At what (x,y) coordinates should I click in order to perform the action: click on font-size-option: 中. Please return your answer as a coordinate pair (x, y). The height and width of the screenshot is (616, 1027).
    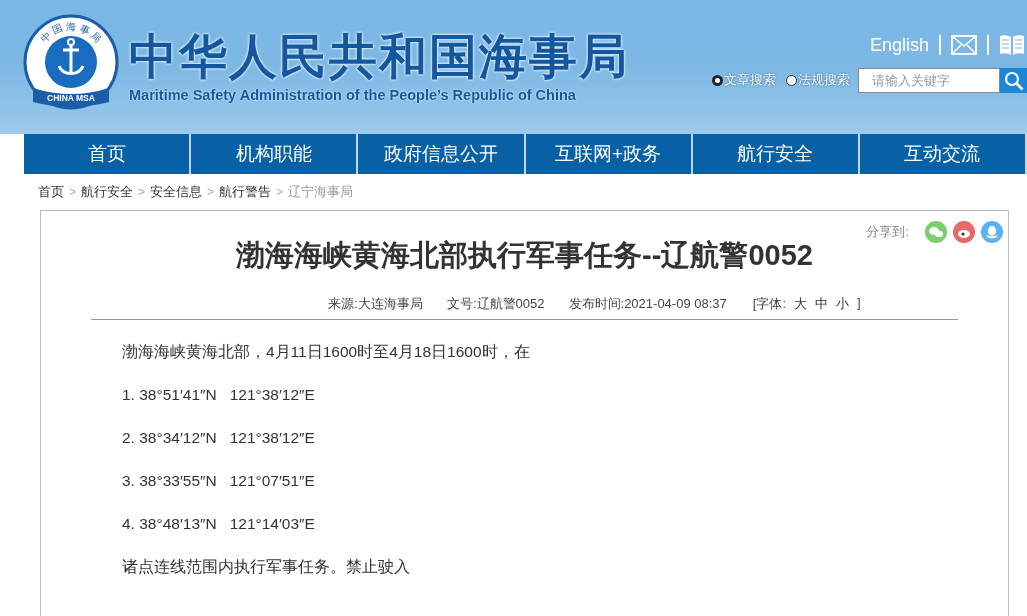
    Looking at the image, I should click on (821, 304).